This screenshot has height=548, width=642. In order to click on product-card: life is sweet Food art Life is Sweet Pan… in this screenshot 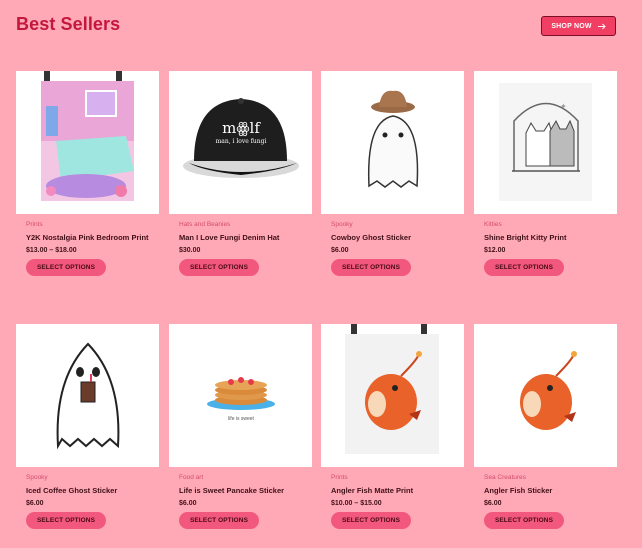, I will do `click(240, 426)`.